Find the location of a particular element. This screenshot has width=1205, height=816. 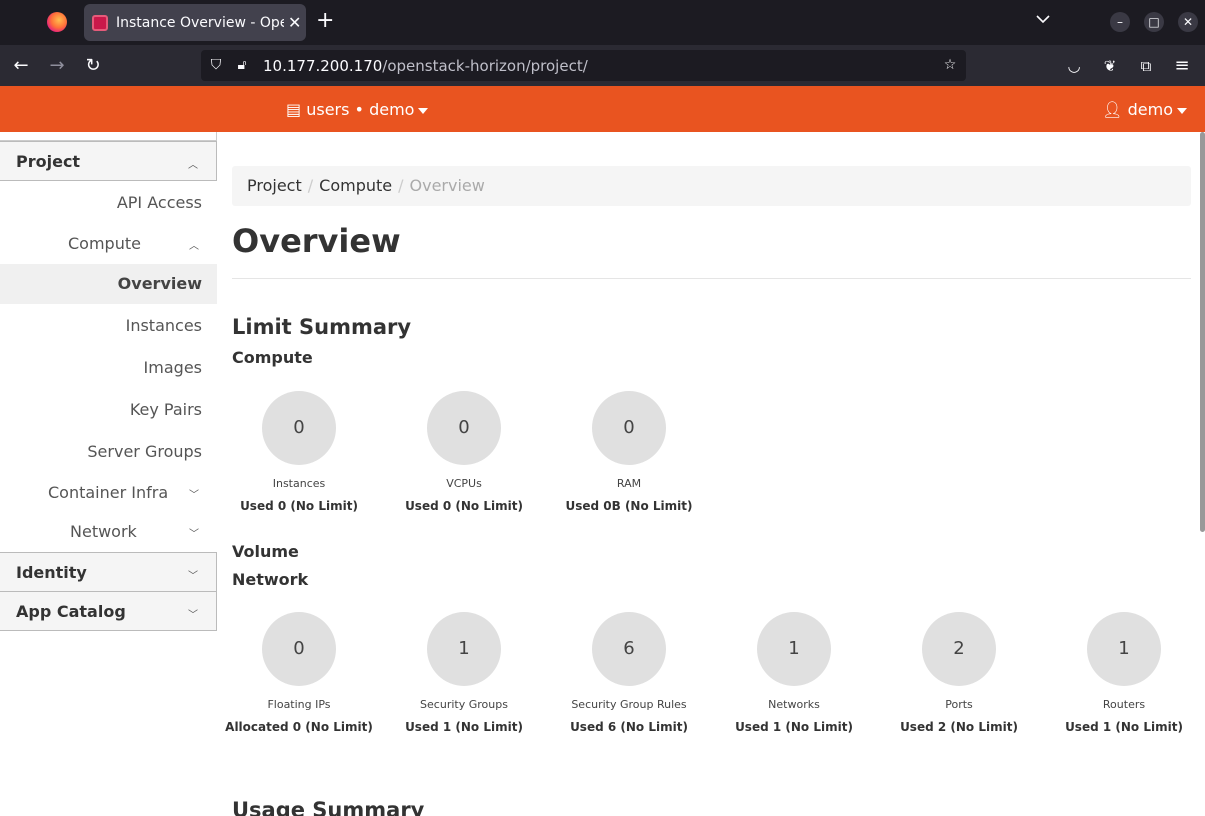

pie-usage-text: Used 0B (No Limit) is located at coordinates (629, 506).